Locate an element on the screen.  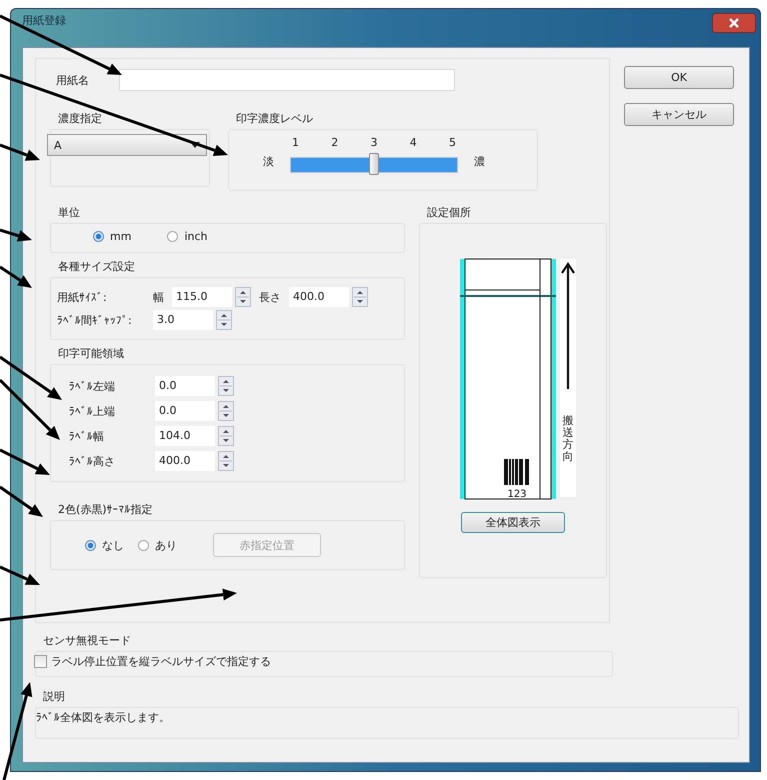
group-title: 濃度指定 is located at coordinates (80, 118).